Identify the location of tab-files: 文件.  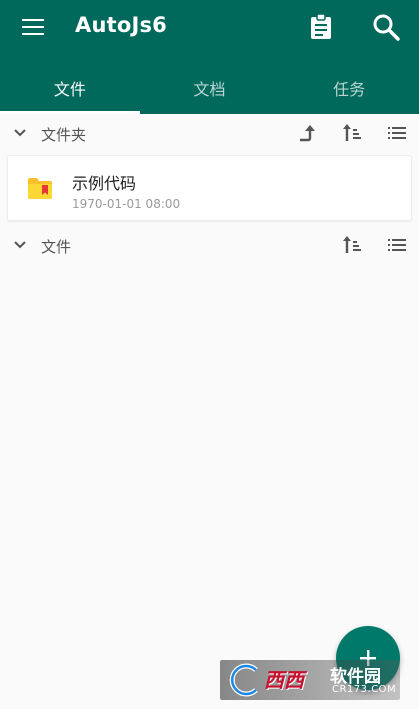
(70, 88).